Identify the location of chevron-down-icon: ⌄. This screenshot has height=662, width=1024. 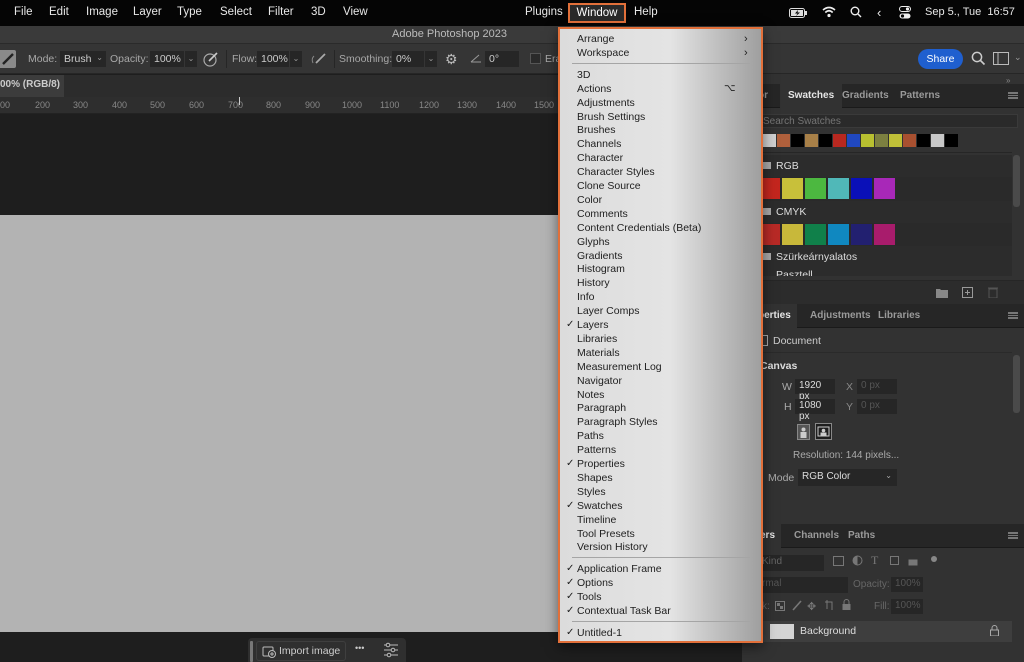
(1018, 57).